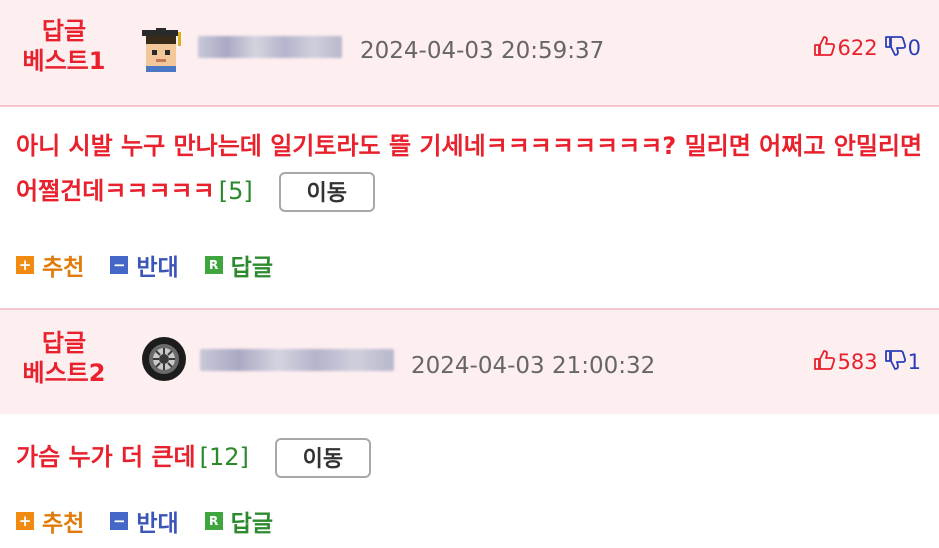 The height and width of the screenshot is (548, 939). Describe the element at coordinates (164, 359) in the screenshot. I see `tire-icon` at that location.